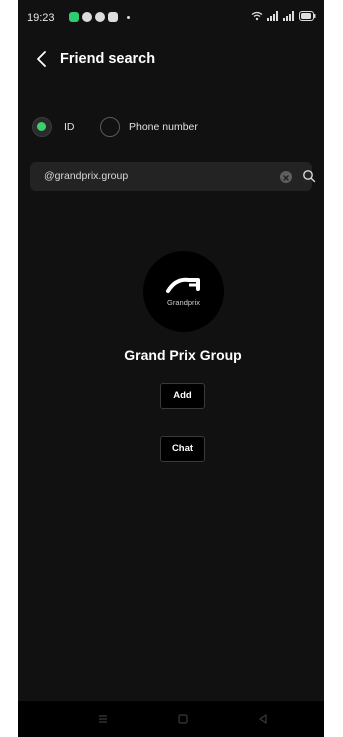  I want to click on search-type-selector: ID Phone number, so click(171, 127).